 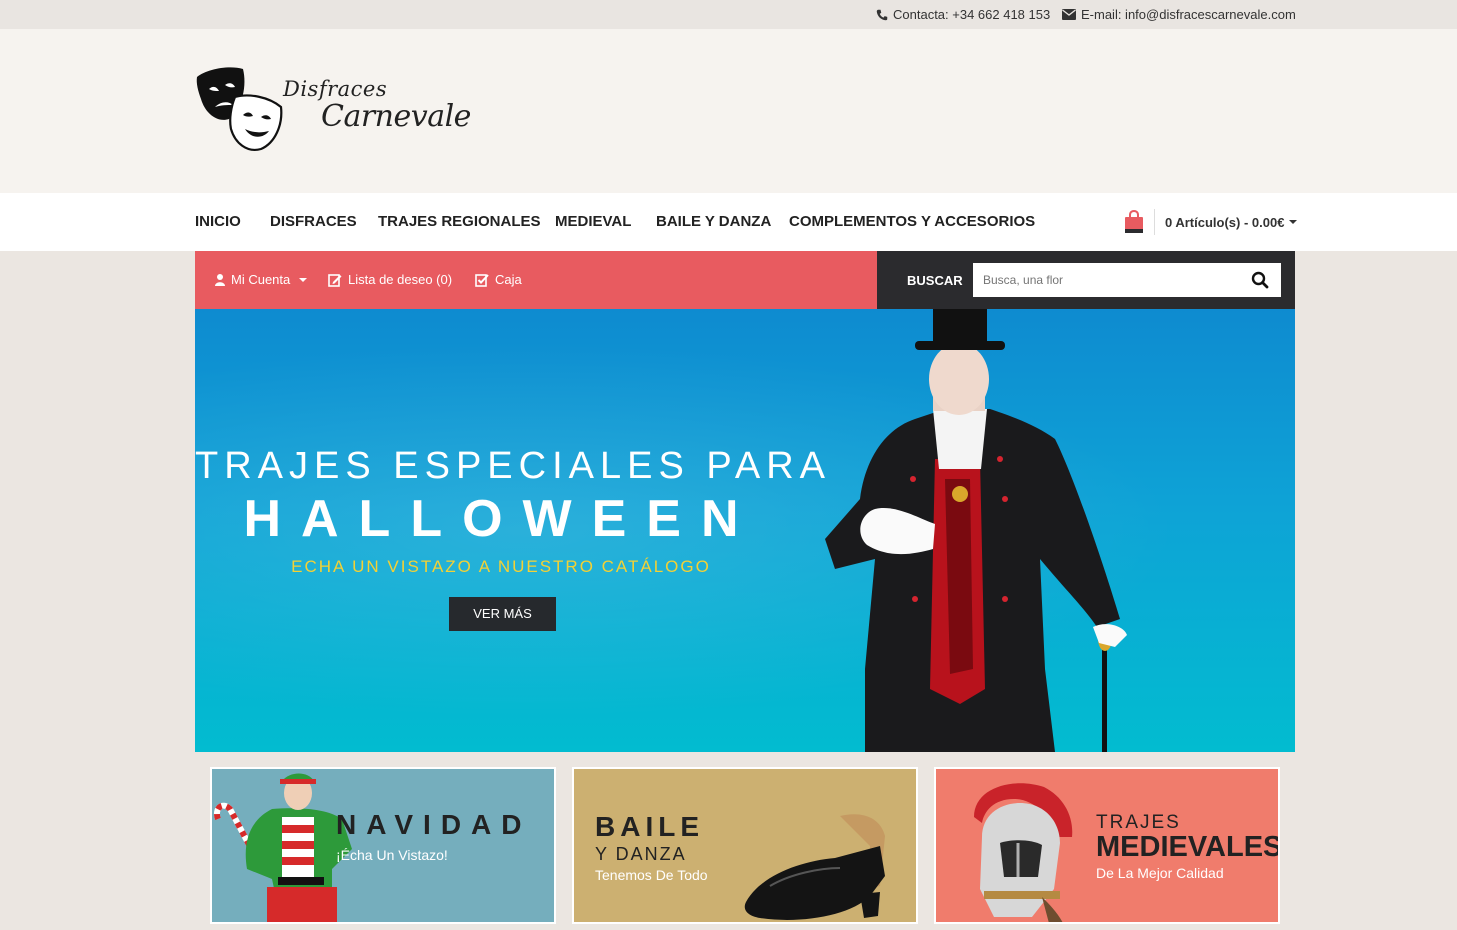 I want to click on hero-title-line1: TRAJES ESPECIALES PARA, so click(x=513, y=466).